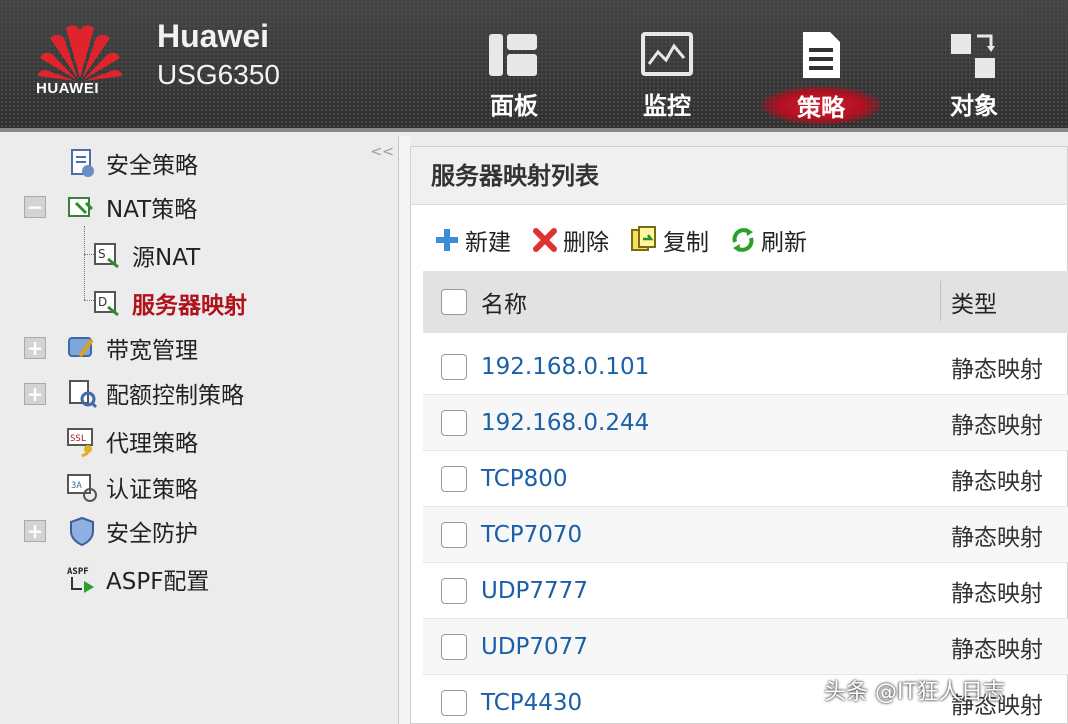 The width and height of the screenshot is (1068, 724). Describe the element at coordinates (524, 479) in the screenshot. I see `mapping-name-link: TCP800` at that location.